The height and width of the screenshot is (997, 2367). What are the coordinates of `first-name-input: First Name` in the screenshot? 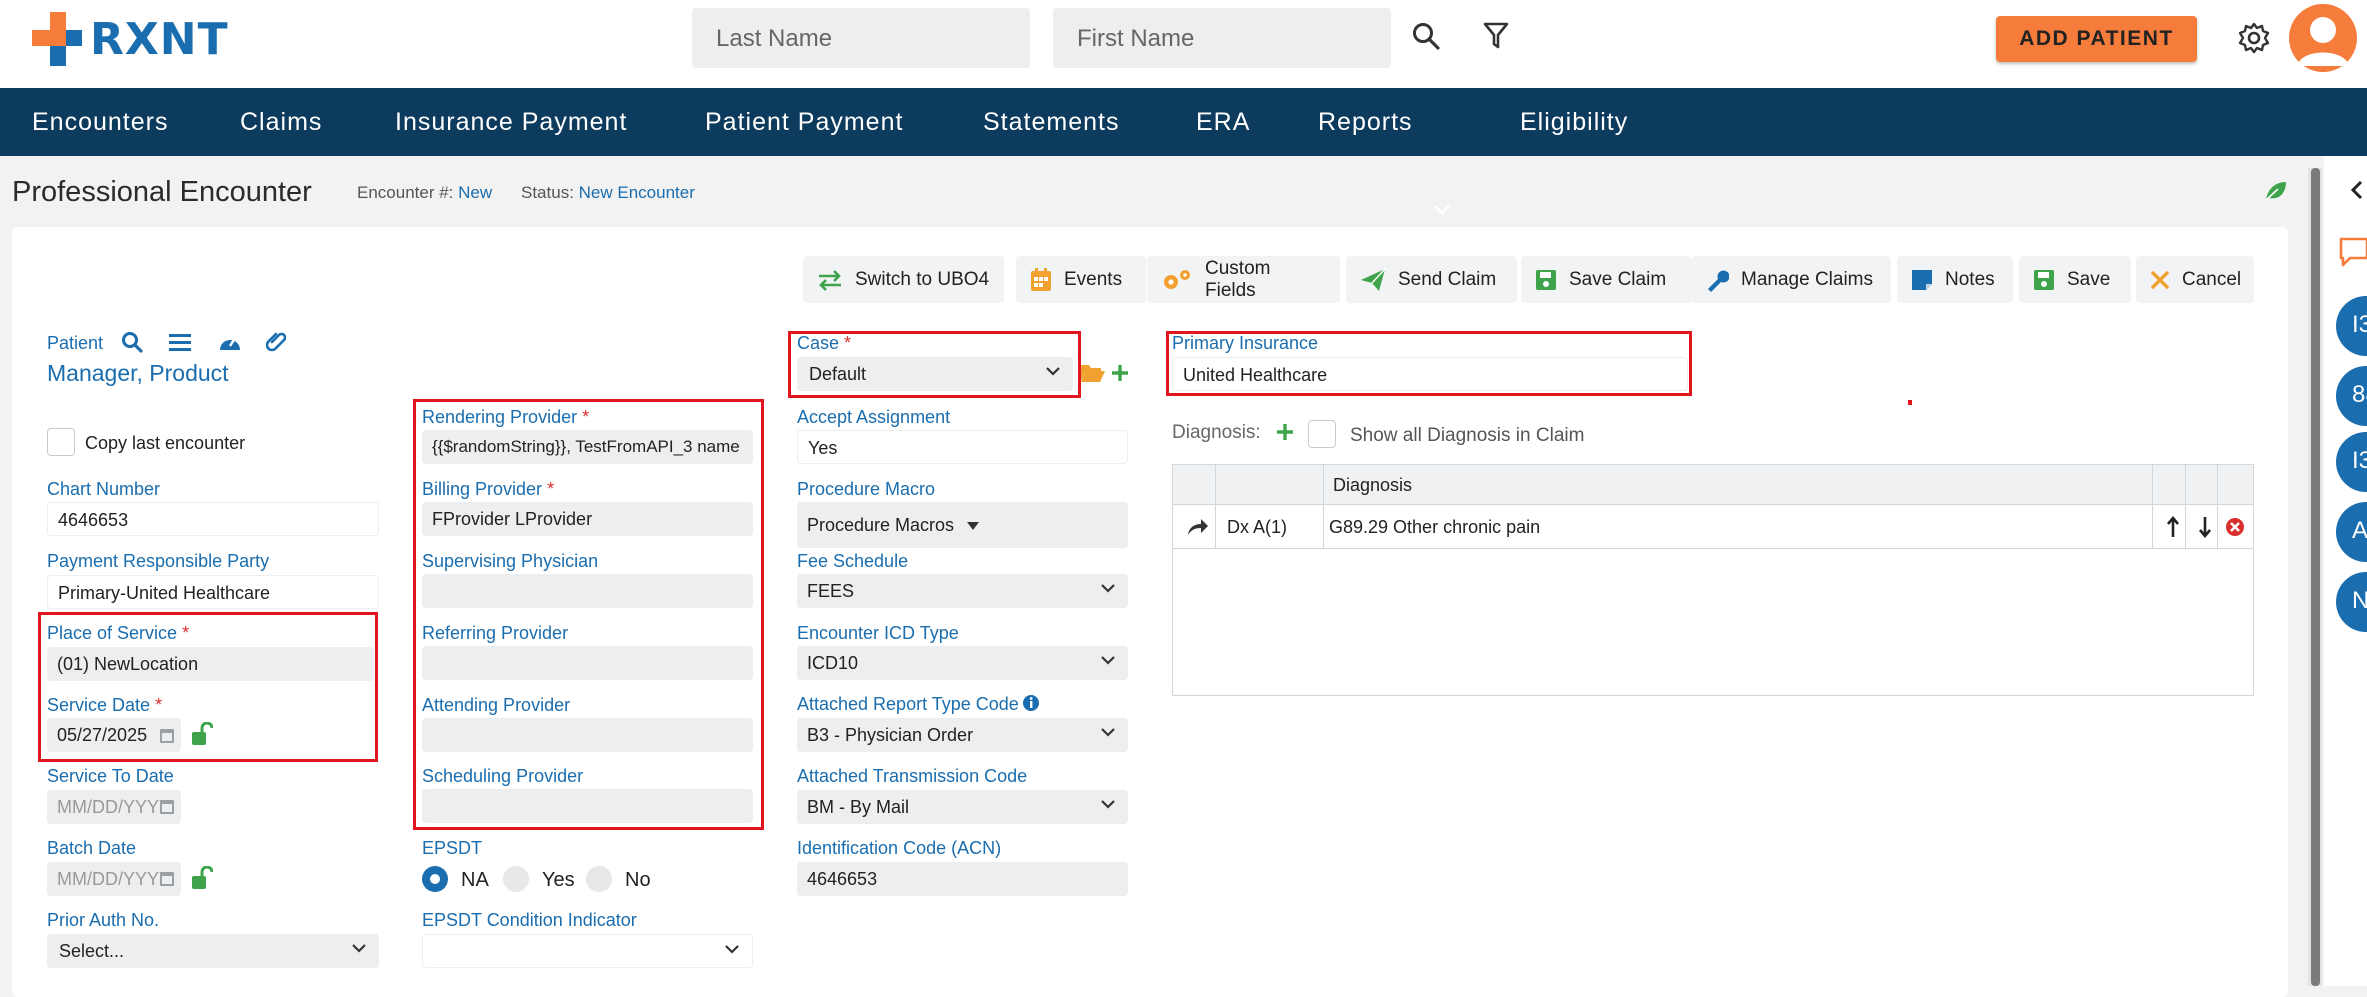 It's located at (1222, 38).